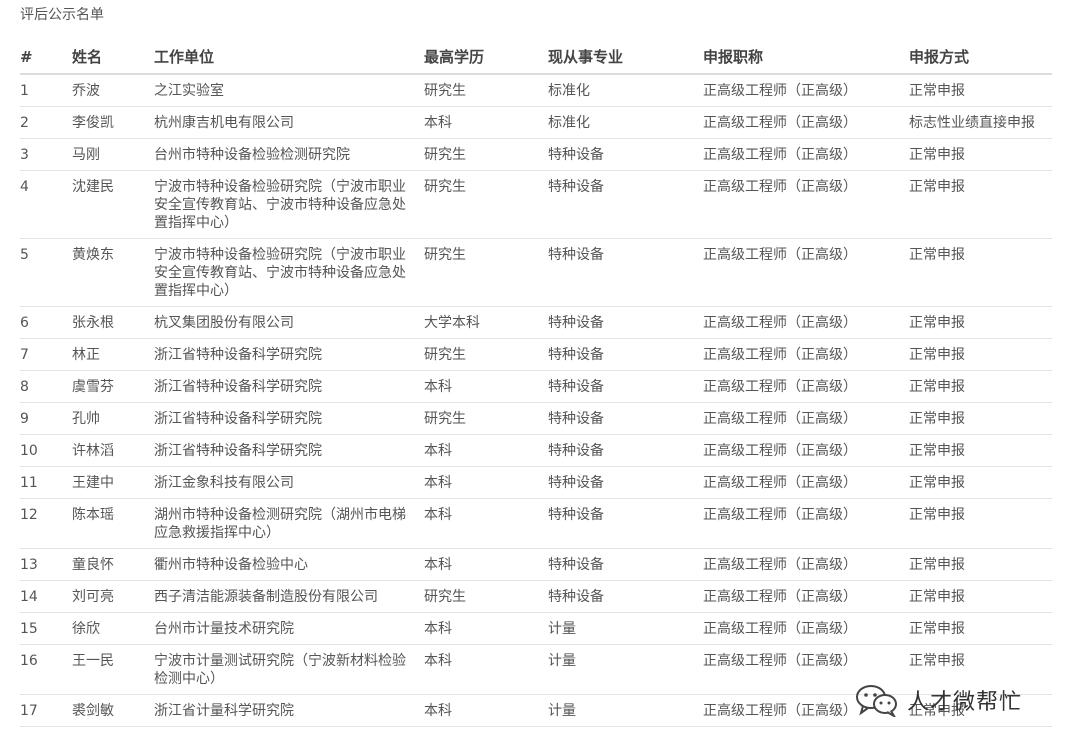 Image resolution: width=1080 pixels, height=749 pixels. I want to click on cell-number: 8, so click(46, 386).